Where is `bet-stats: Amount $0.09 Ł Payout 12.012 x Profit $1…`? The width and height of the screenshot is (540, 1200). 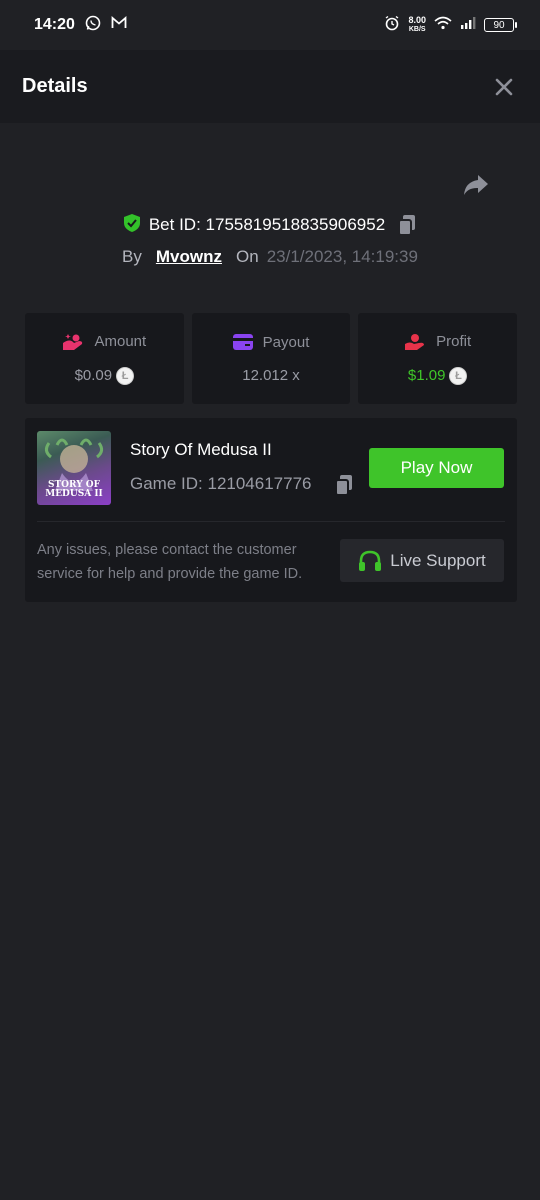 bet-stats: Amount $0.09 Ł Payout 12.012 x Profit $1… is located at coordinates (271, 358).